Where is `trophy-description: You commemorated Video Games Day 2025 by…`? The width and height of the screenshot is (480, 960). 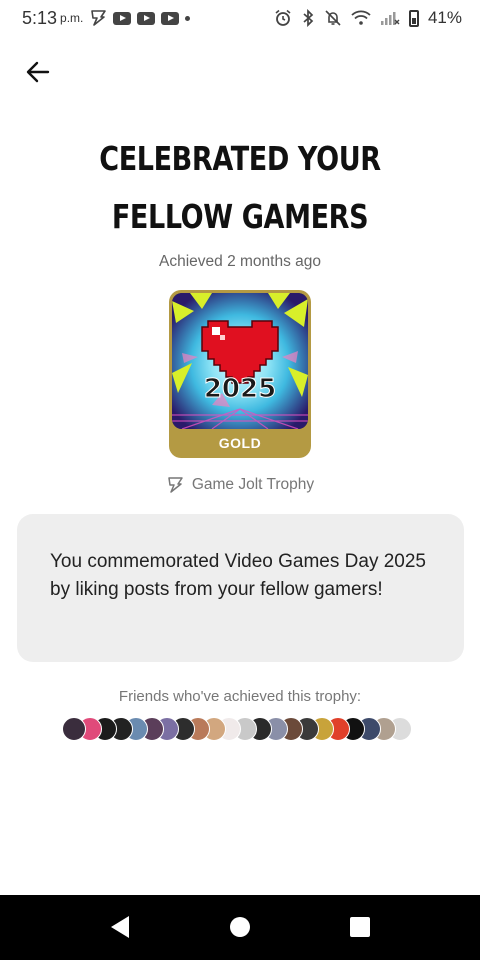 trophy-description: You commemorated Video Games Day 2025 by… is located at coordinates (238, 575).